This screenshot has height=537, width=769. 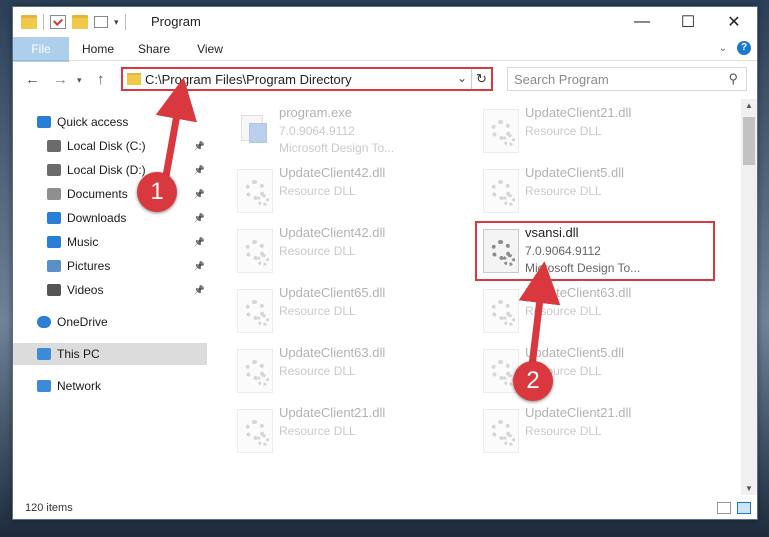 I want to click on maximize-button: ☐, so click(x=688, y=22).